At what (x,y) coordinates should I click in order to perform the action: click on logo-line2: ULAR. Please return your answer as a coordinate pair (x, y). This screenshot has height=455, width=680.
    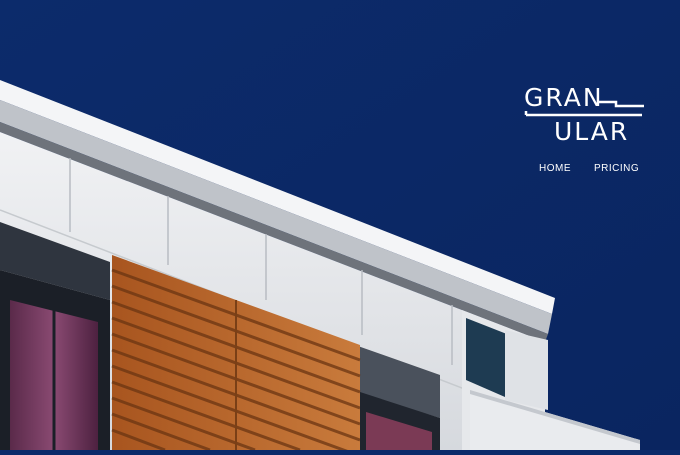
    Looking at the image, I should click on (591, 131).